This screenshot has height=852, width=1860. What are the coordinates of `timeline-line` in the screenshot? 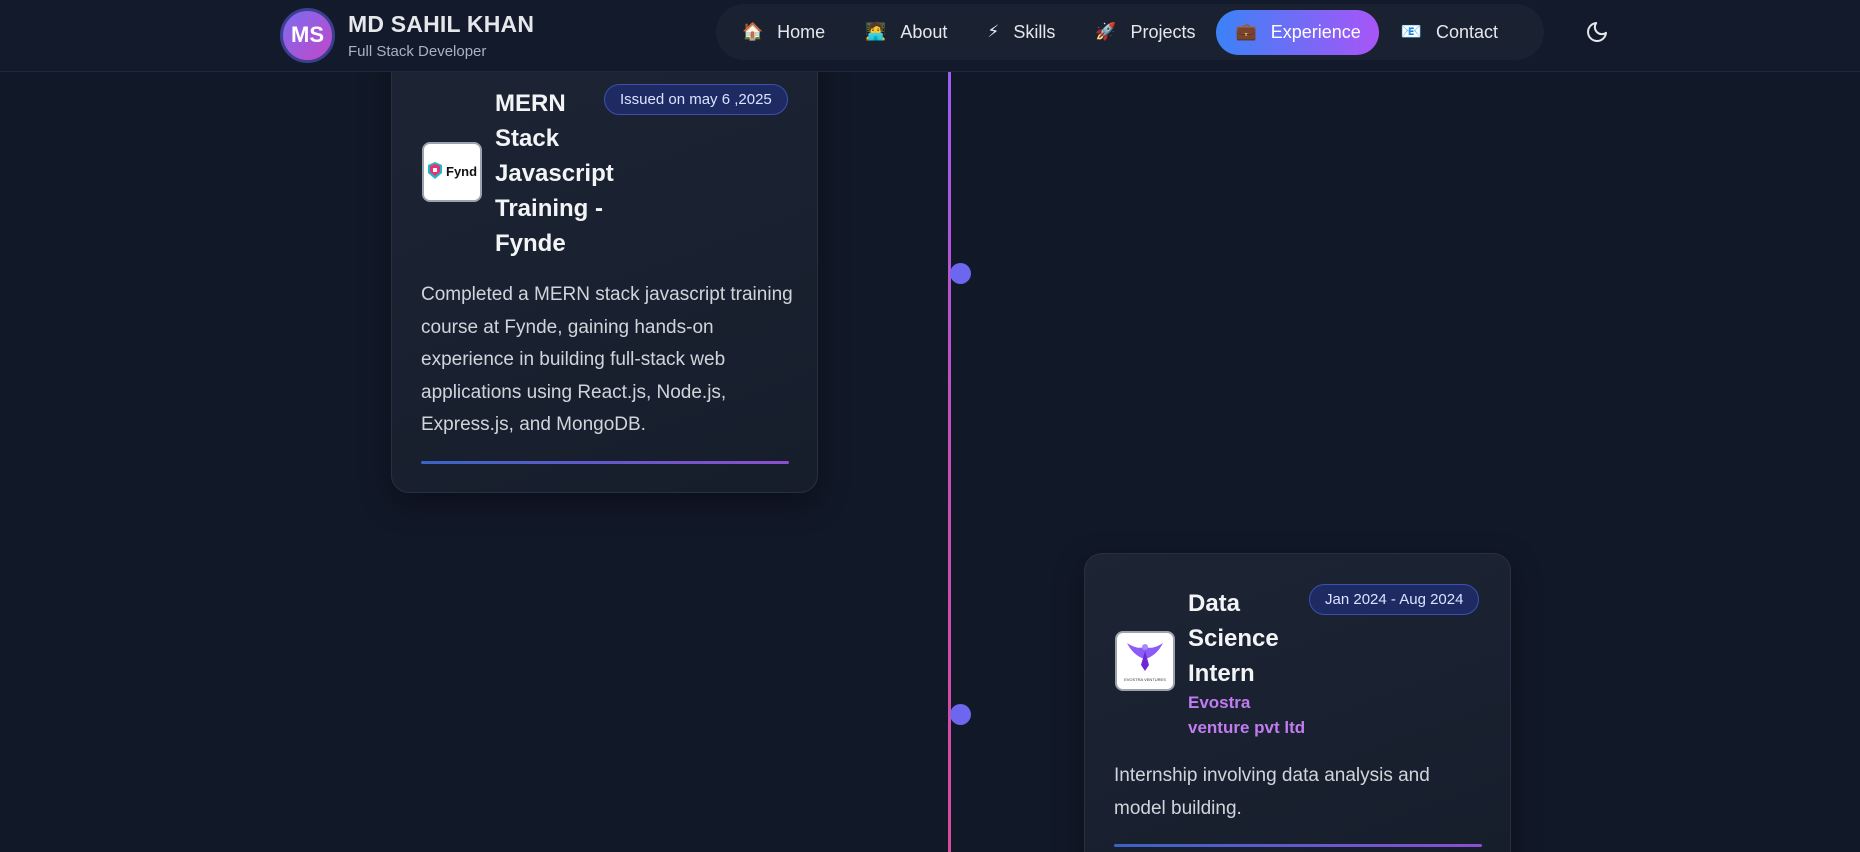 It's located at (949, 462).